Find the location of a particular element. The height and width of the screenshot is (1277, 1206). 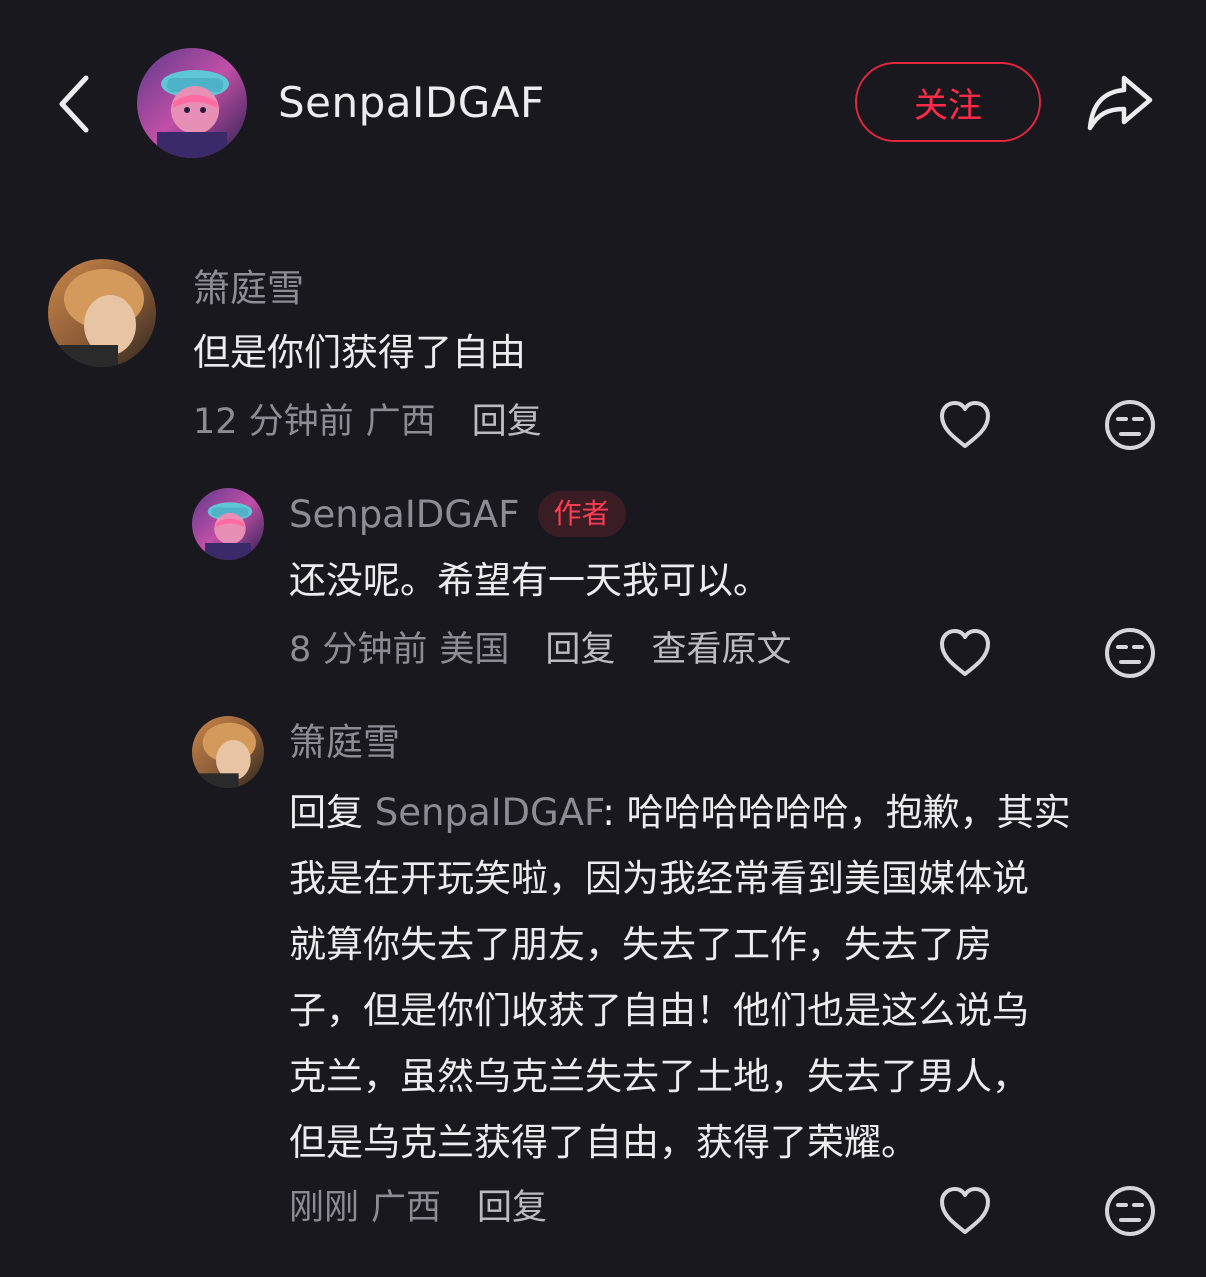

comment-text-line: 子，但是你们收获了自由！他们也是这么说乌 is located at coordinates (659, 1010).